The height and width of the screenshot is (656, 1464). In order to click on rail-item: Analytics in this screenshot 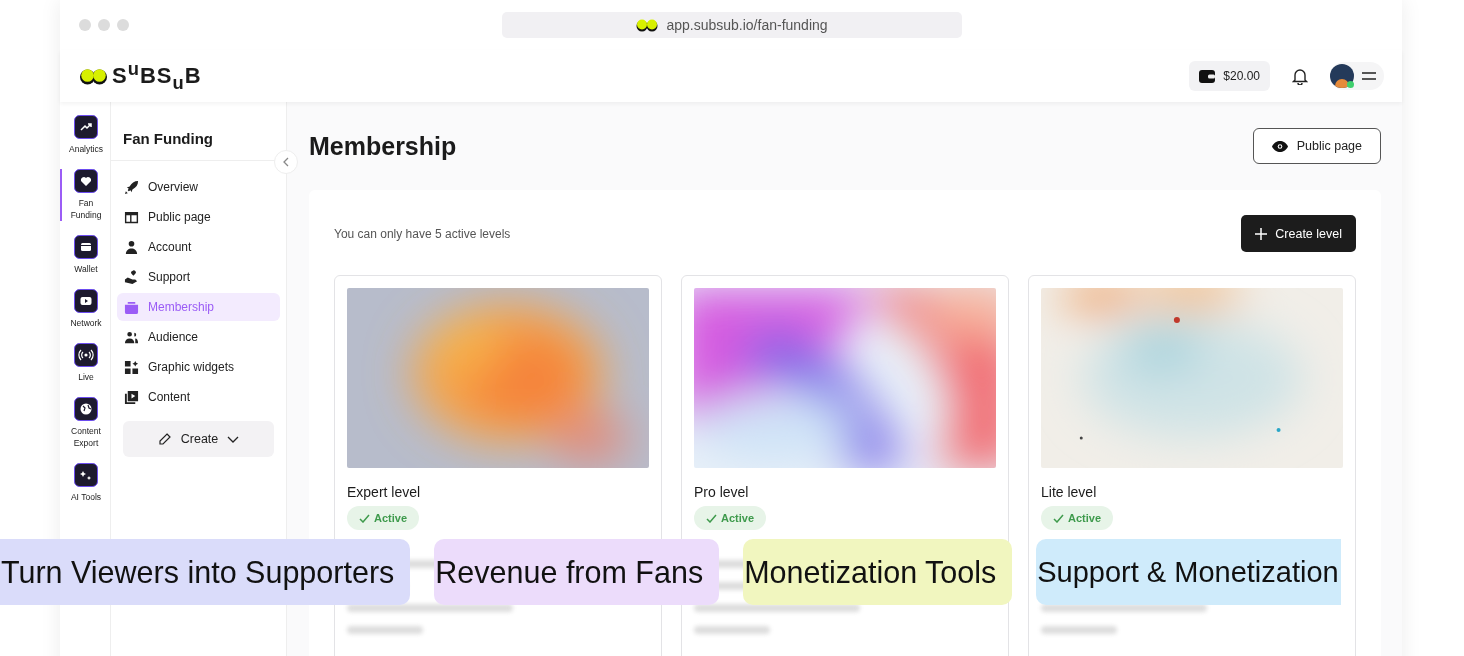, I will do `click(85, 135)`.